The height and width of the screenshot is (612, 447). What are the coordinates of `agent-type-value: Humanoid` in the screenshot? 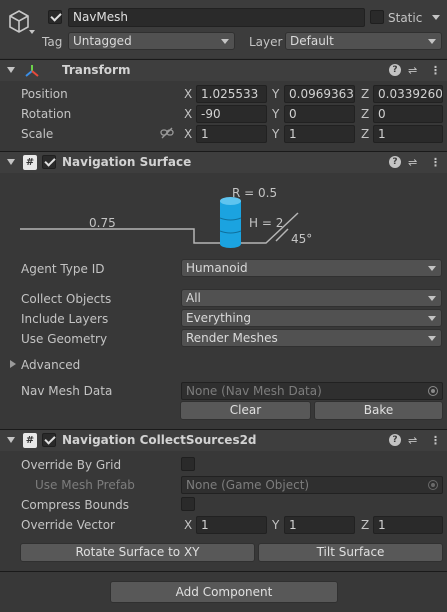 It's located at (217, 268).